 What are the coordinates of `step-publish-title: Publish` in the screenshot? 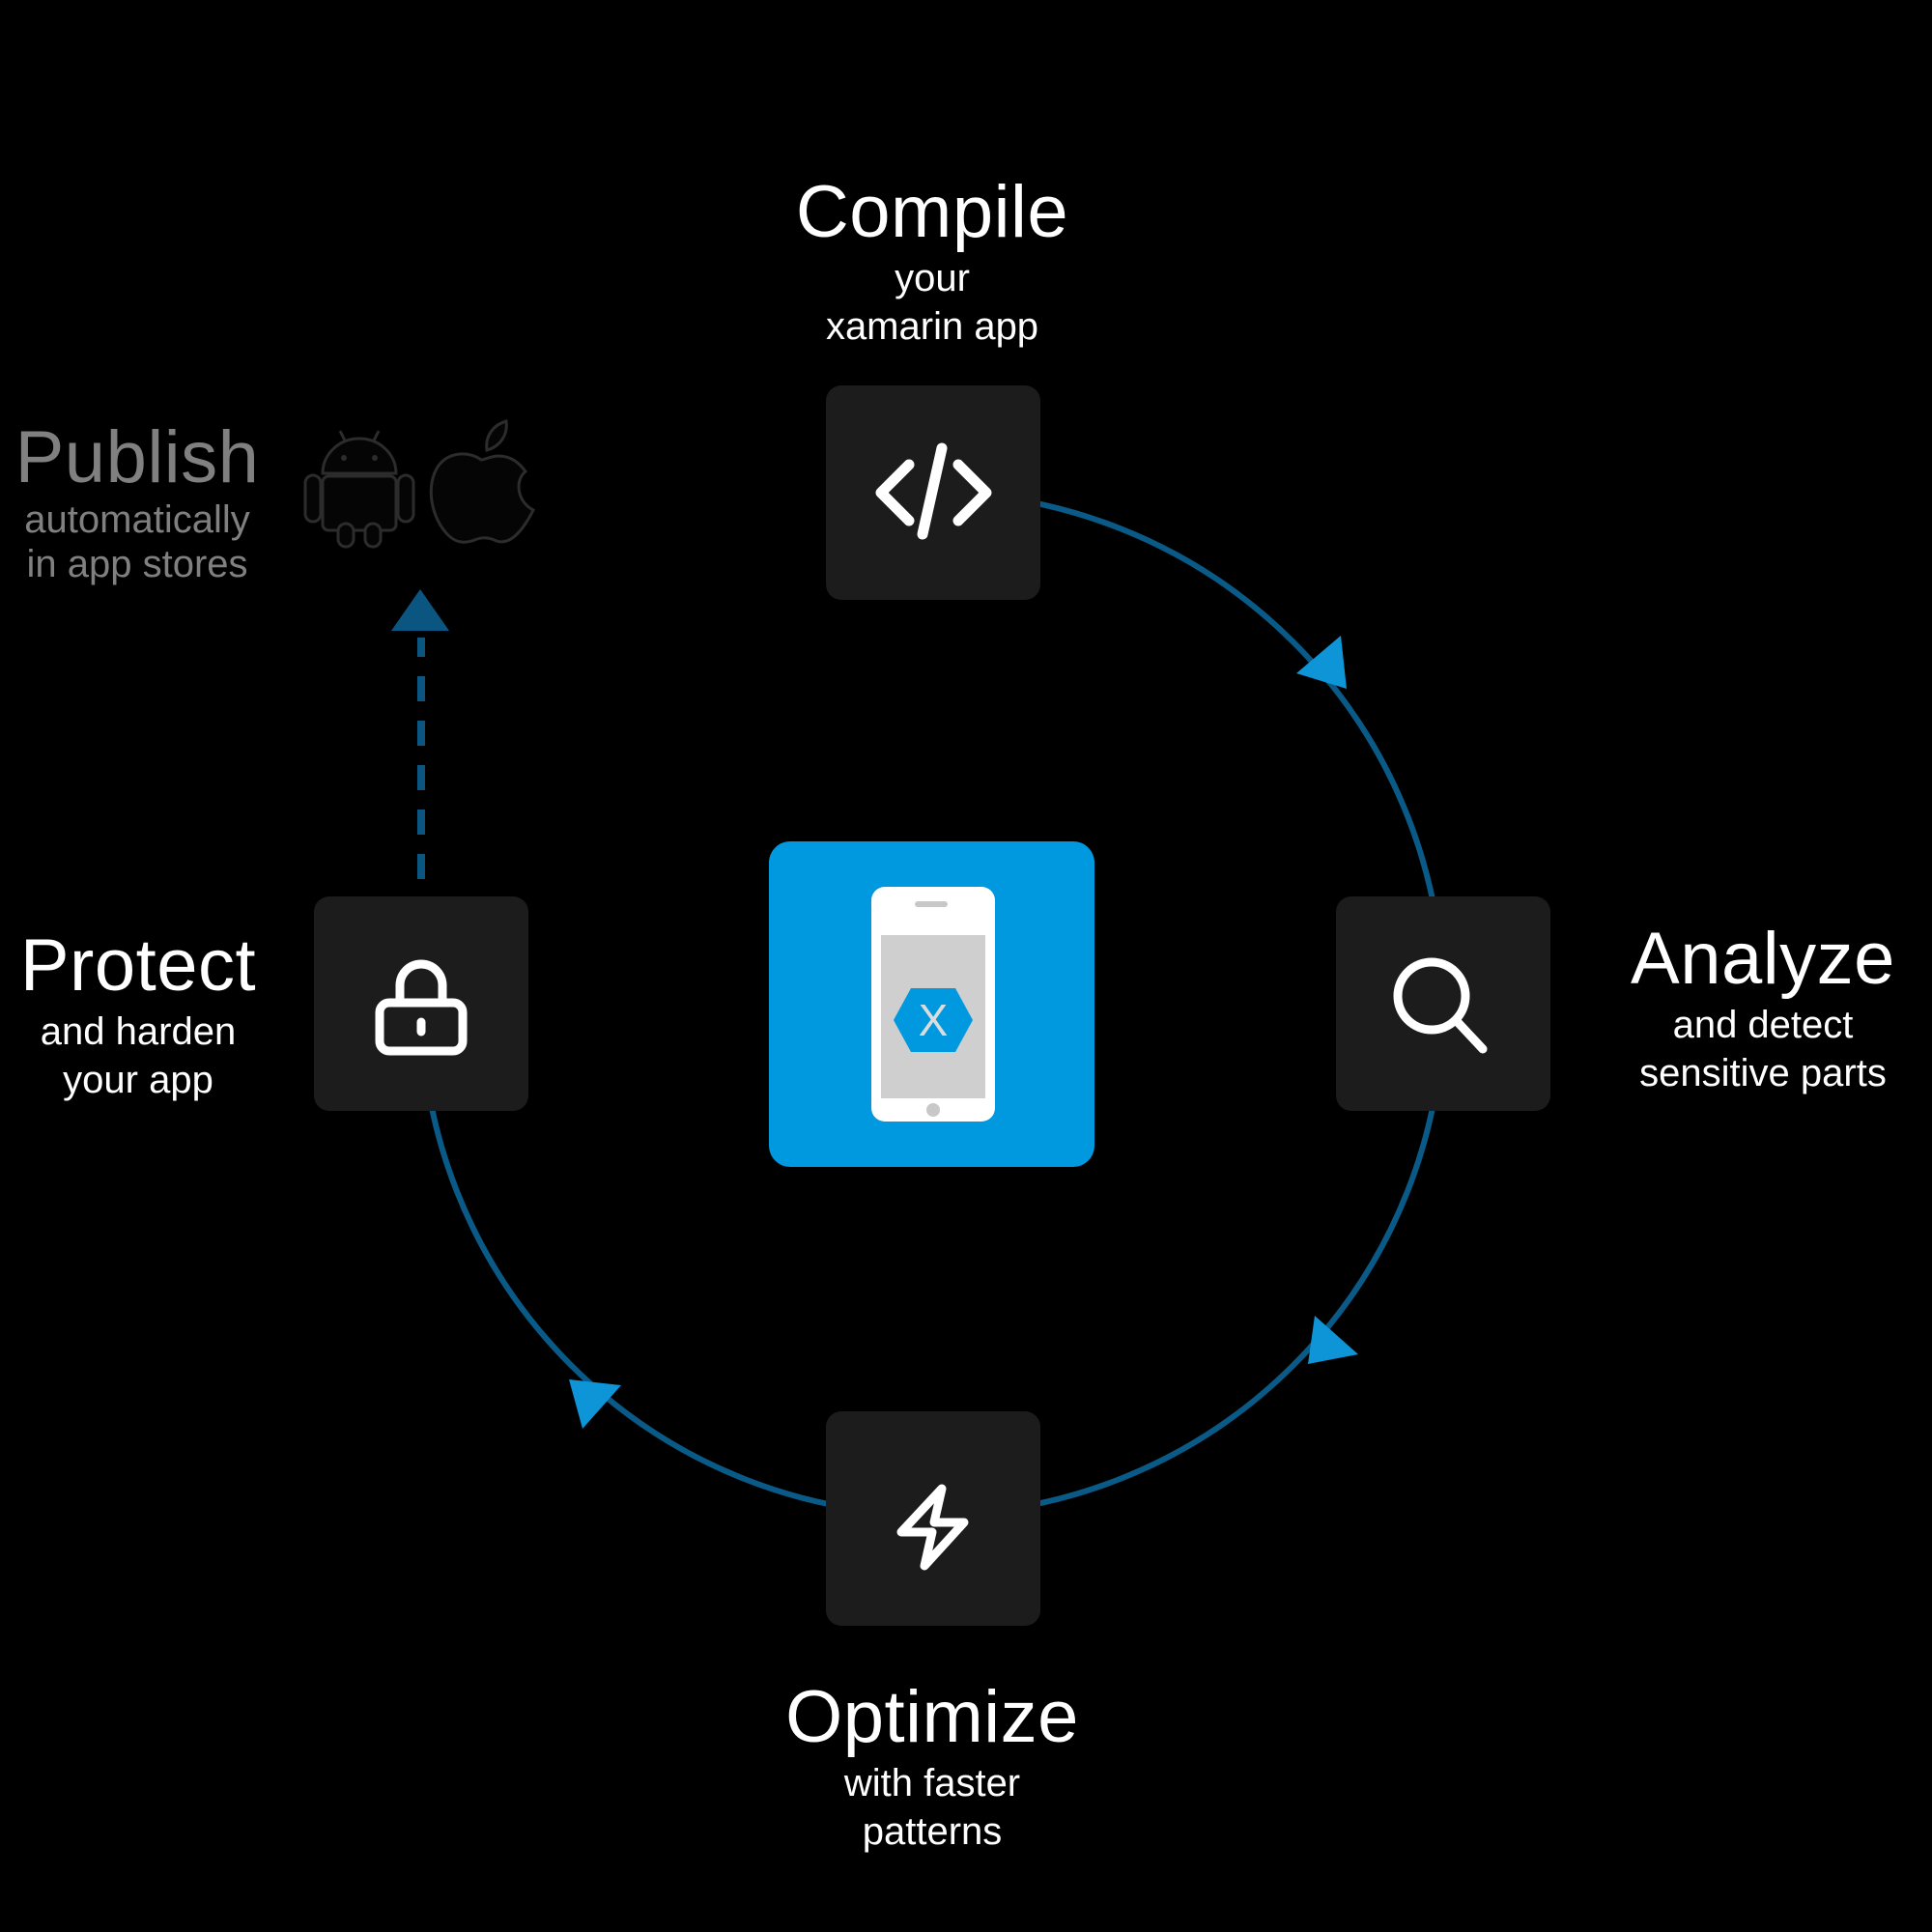 It's located at (137, 457).